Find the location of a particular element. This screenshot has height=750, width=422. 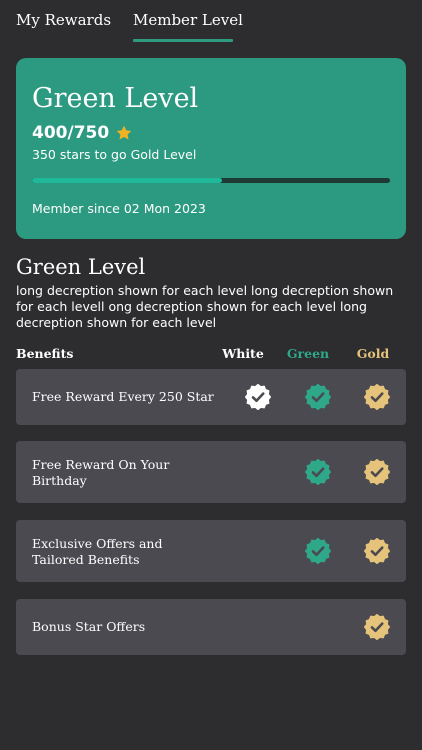

benefit-label: Bonus Star Offers is located at coordinates (89, 626).